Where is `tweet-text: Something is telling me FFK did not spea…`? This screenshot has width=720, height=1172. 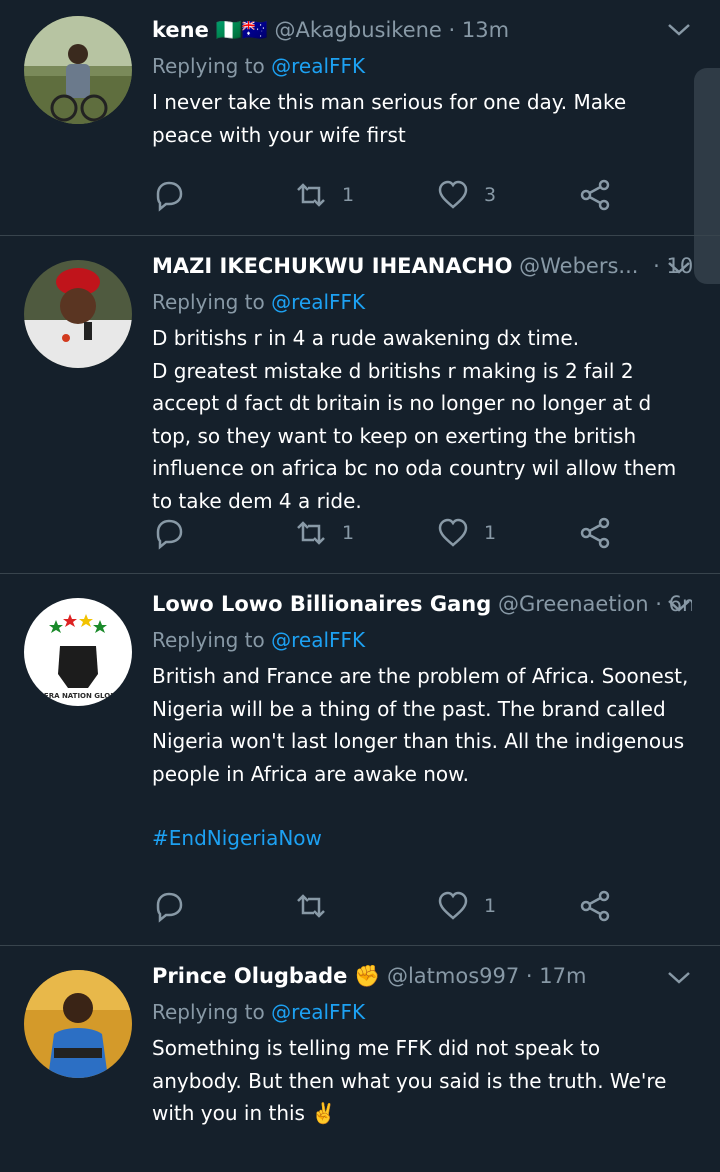
tweet-text: Something is telling me FFK did not spea… is located at coordinates (409, 1080).